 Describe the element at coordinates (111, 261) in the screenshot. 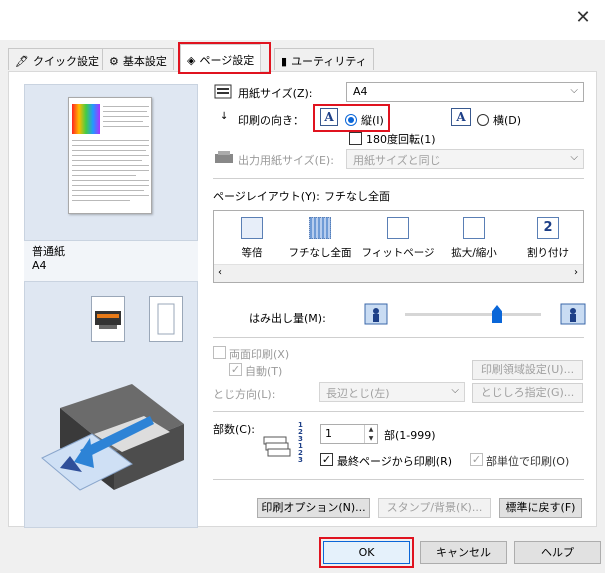

I see `media-info: 普通紙 A4` at that location.